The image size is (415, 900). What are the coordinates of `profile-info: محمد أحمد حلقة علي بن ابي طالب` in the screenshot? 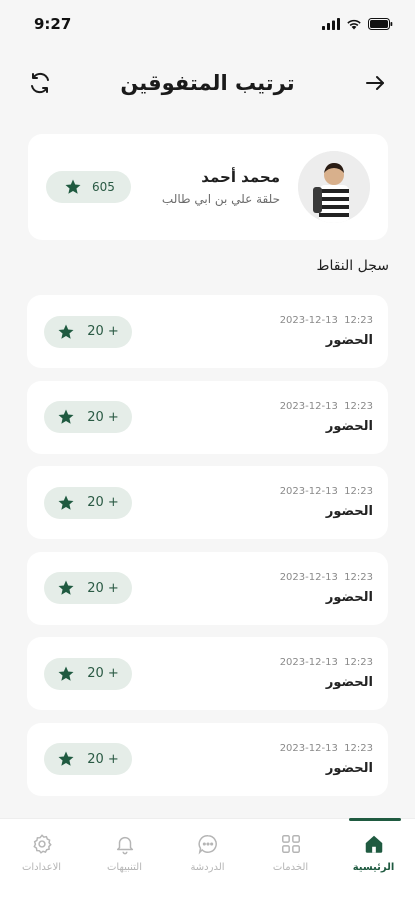 It's located at (214, 187).